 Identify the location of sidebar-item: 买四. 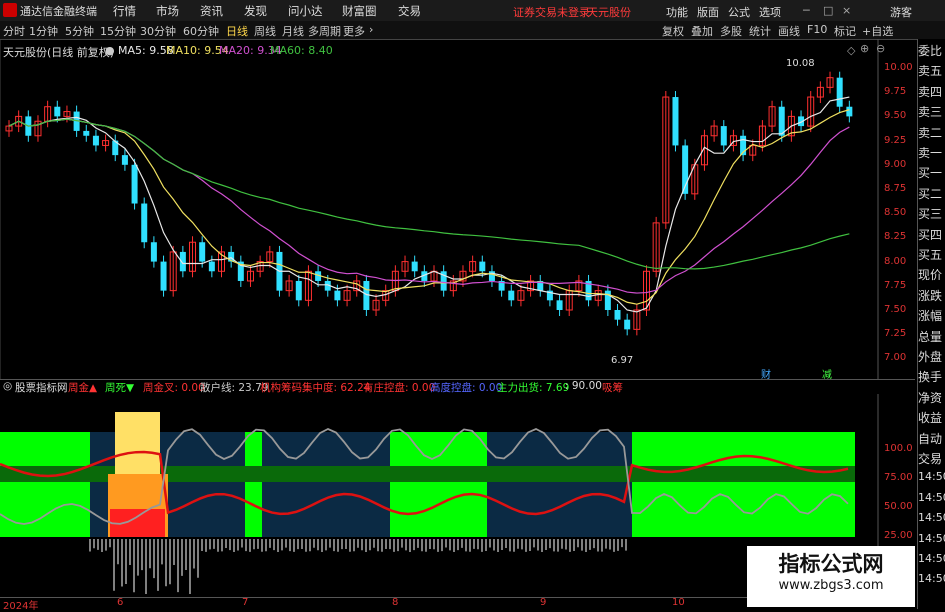
(930, 234).